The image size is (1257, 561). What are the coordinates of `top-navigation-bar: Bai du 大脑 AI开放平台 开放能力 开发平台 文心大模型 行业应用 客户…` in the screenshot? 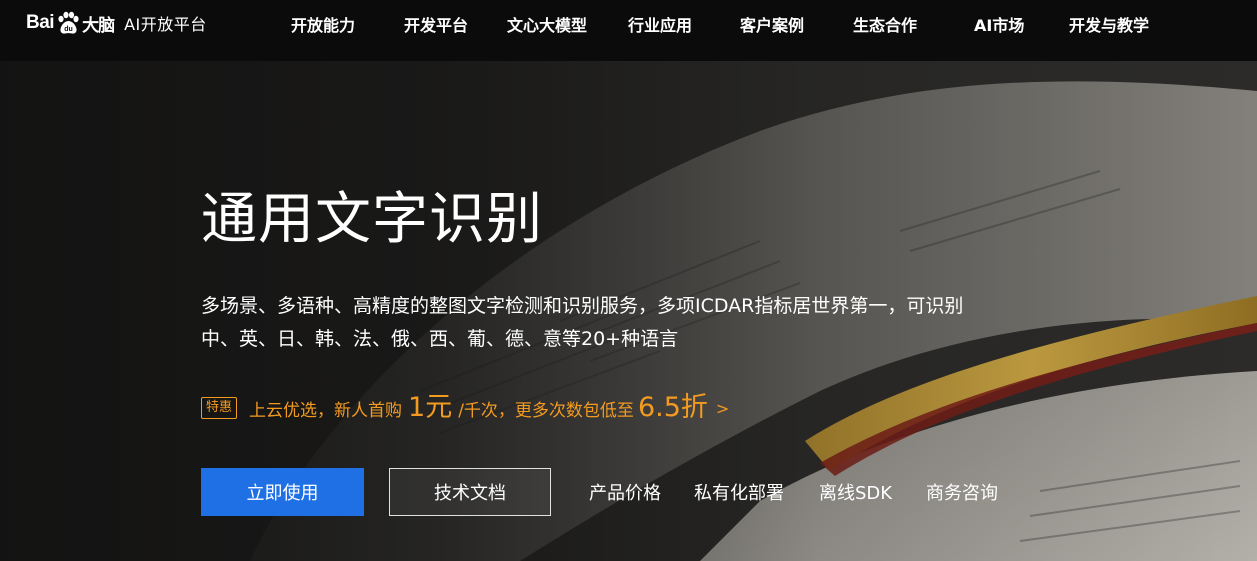 It's located at (628, 30).